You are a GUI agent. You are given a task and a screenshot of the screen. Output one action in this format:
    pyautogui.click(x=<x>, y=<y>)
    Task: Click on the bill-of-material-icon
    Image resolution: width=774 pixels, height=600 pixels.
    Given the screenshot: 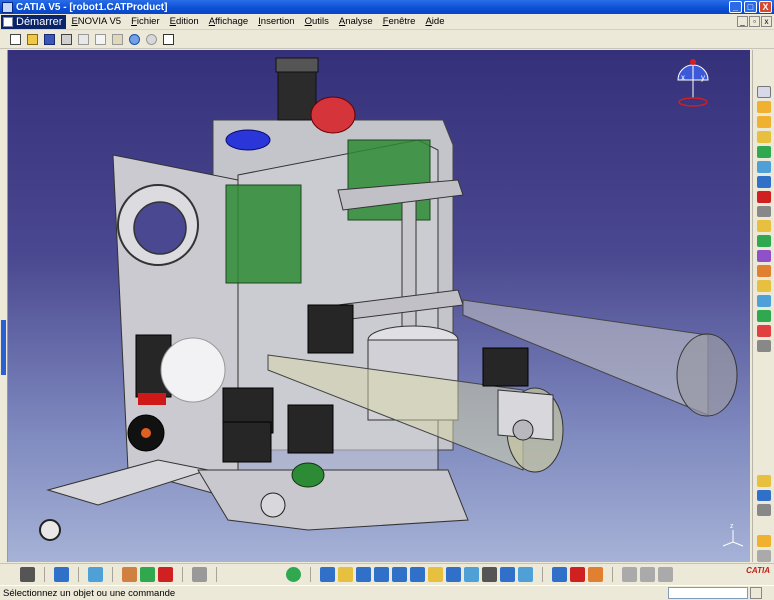 What is the action you would take?
    pyautogui.click(x=763, y=495)
    